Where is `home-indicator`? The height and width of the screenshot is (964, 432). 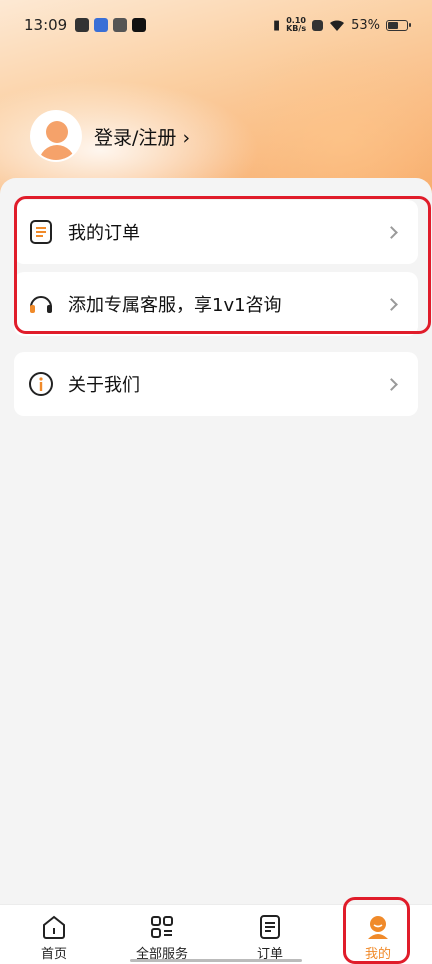 home-indicator is located at coordinates (216, 960).